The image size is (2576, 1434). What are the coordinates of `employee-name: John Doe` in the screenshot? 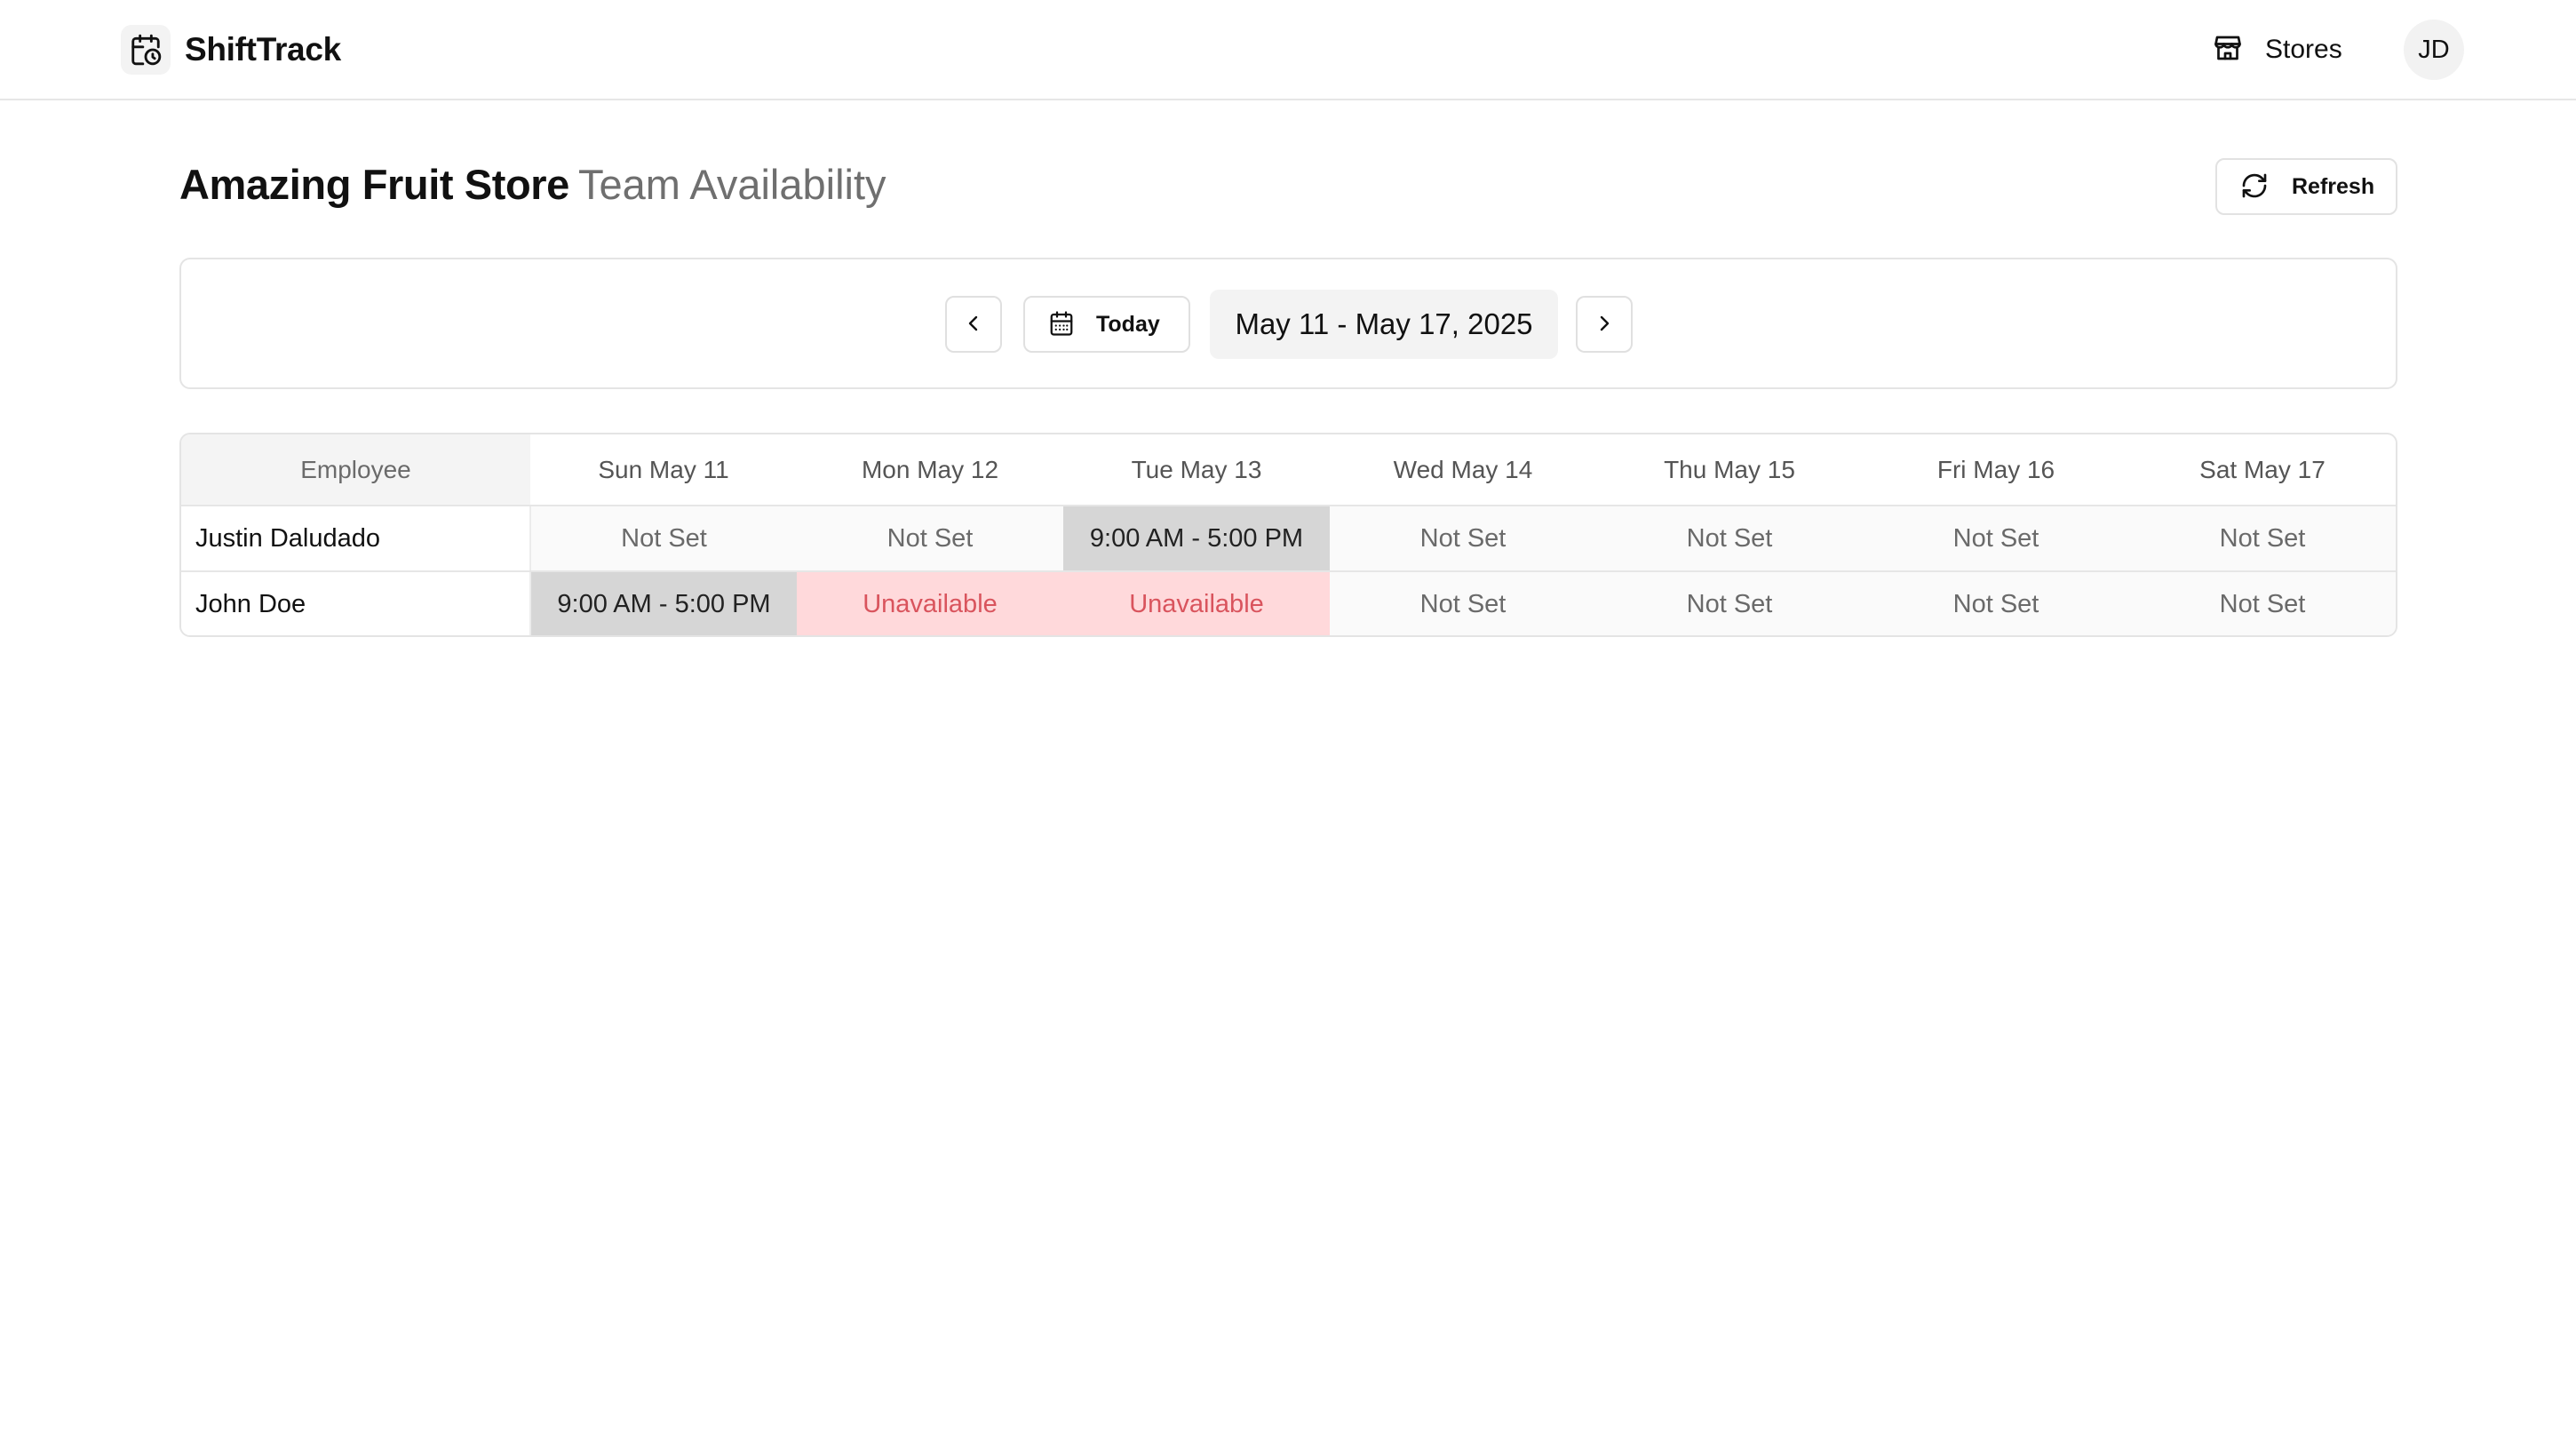 It's located at (356, 603).